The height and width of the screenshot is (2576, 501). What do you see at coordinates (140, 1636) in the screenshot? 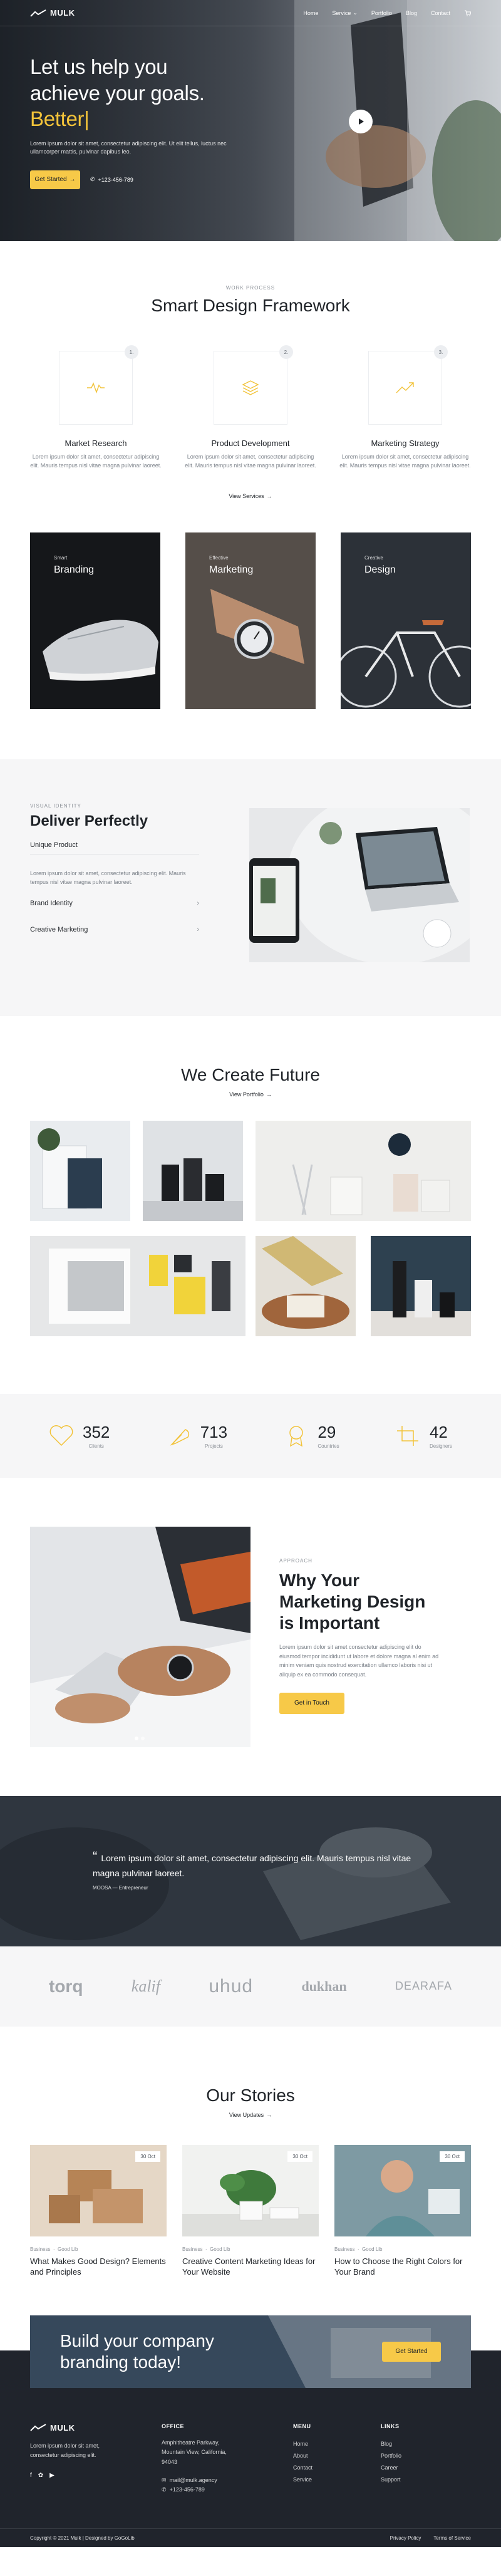
I see `drawing-hands-image` at bounding box center [140, 1636].